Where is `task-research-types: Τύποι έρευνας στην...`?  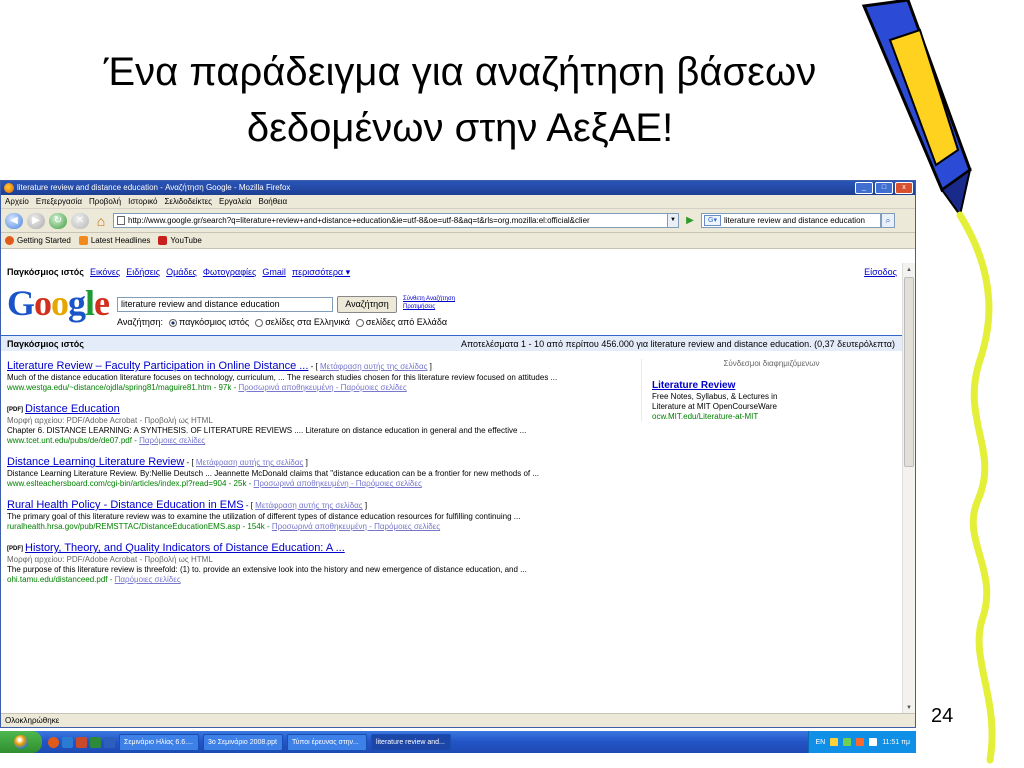
task-research-types: Τύποι έρευνας στην... is located at coordinates (327, 742).